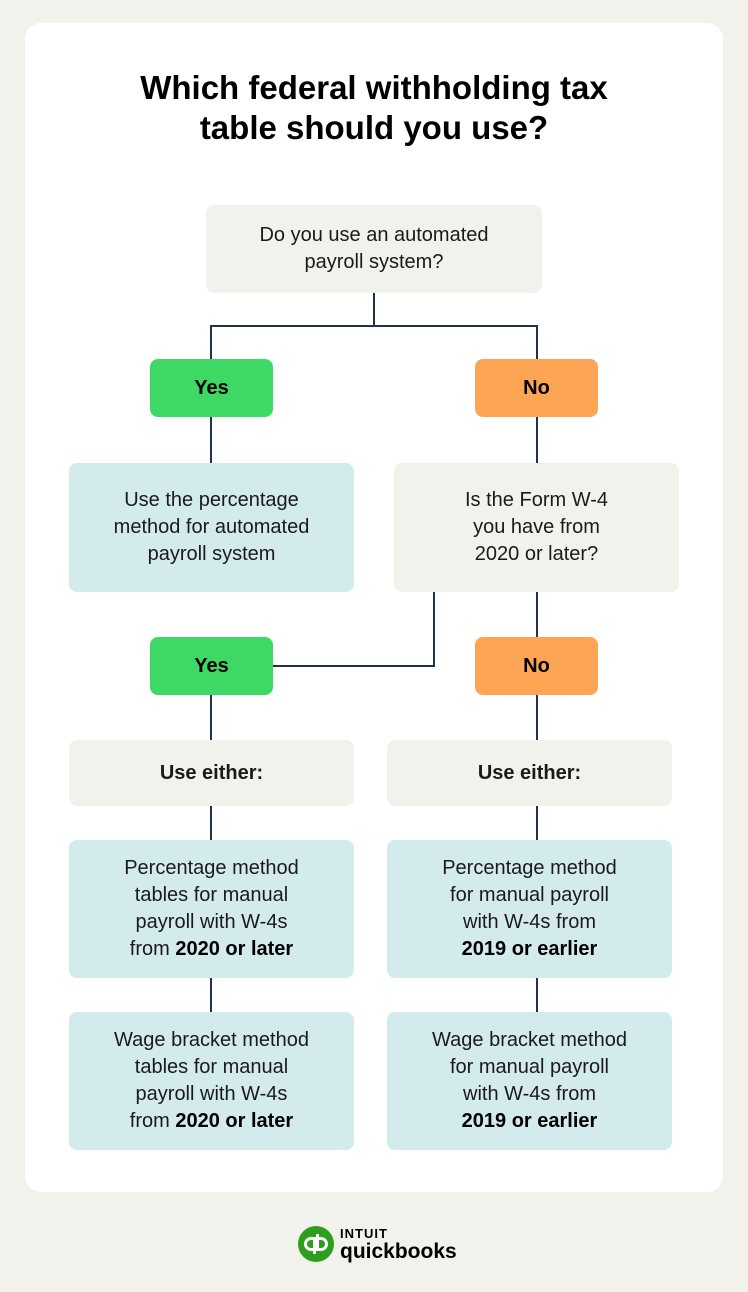 This screenshot has width=748, height=1292. Describe the element at coordinates (374, 235) in the screenshot. I see `question-text: Do you use an automated` at that location.